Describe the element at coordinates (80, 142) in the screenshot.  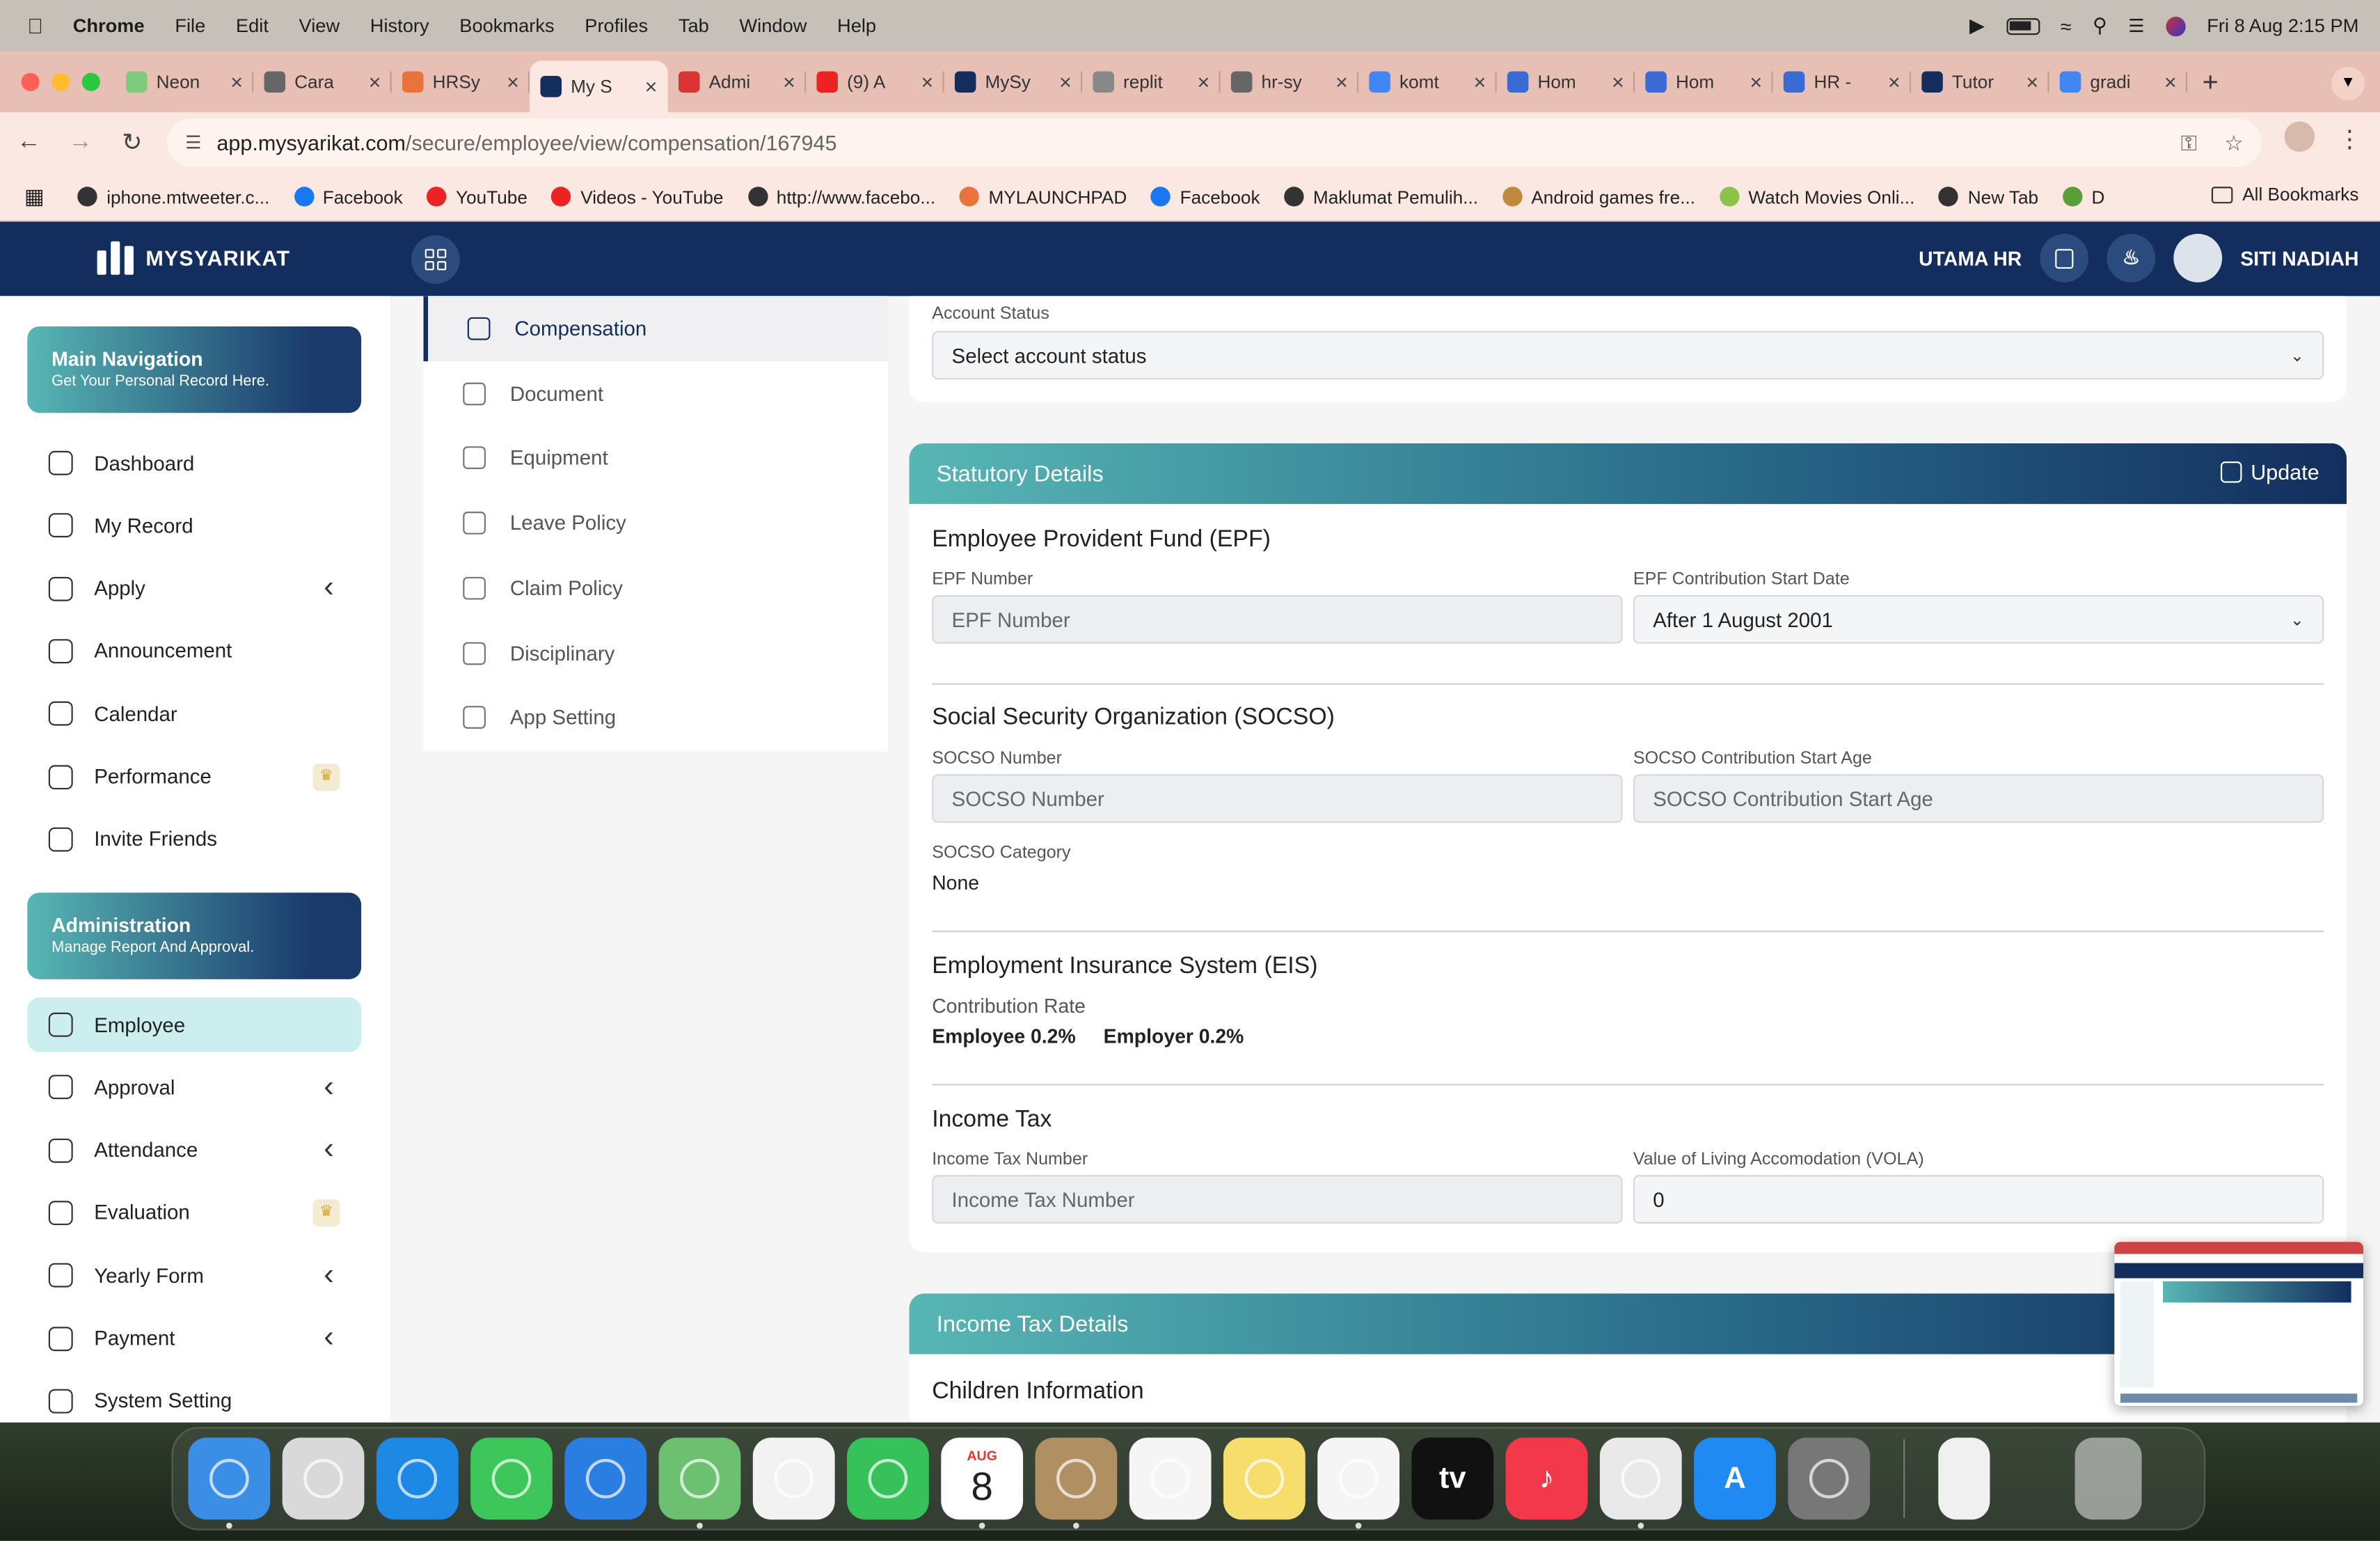
I see `forward-arrow-icon: →` at that location.